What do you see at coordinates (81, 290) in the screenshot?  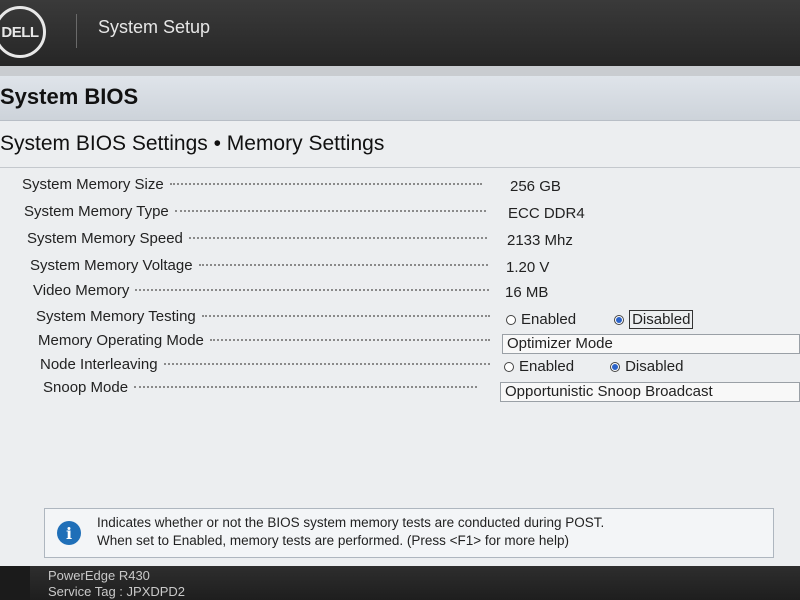 I see `setting-label: Video Memory` at bounding box center [81, 290].